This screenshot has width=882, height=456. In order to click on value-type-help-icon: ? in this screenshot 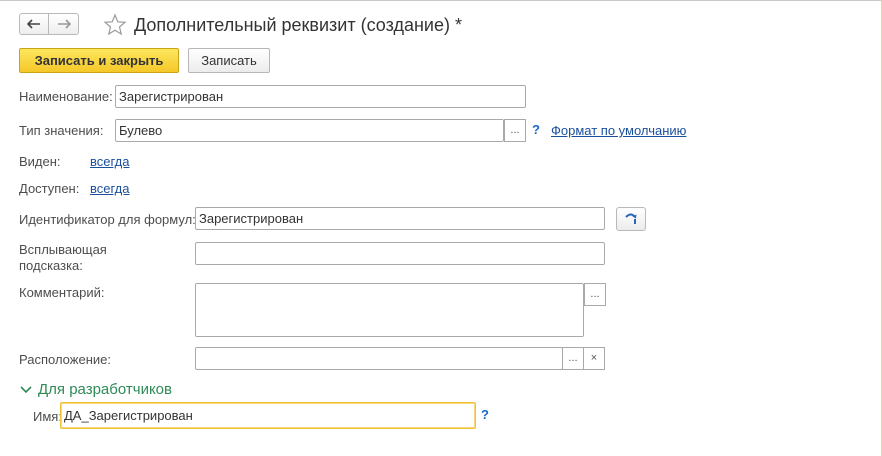, I will do `click(536, 129)`.